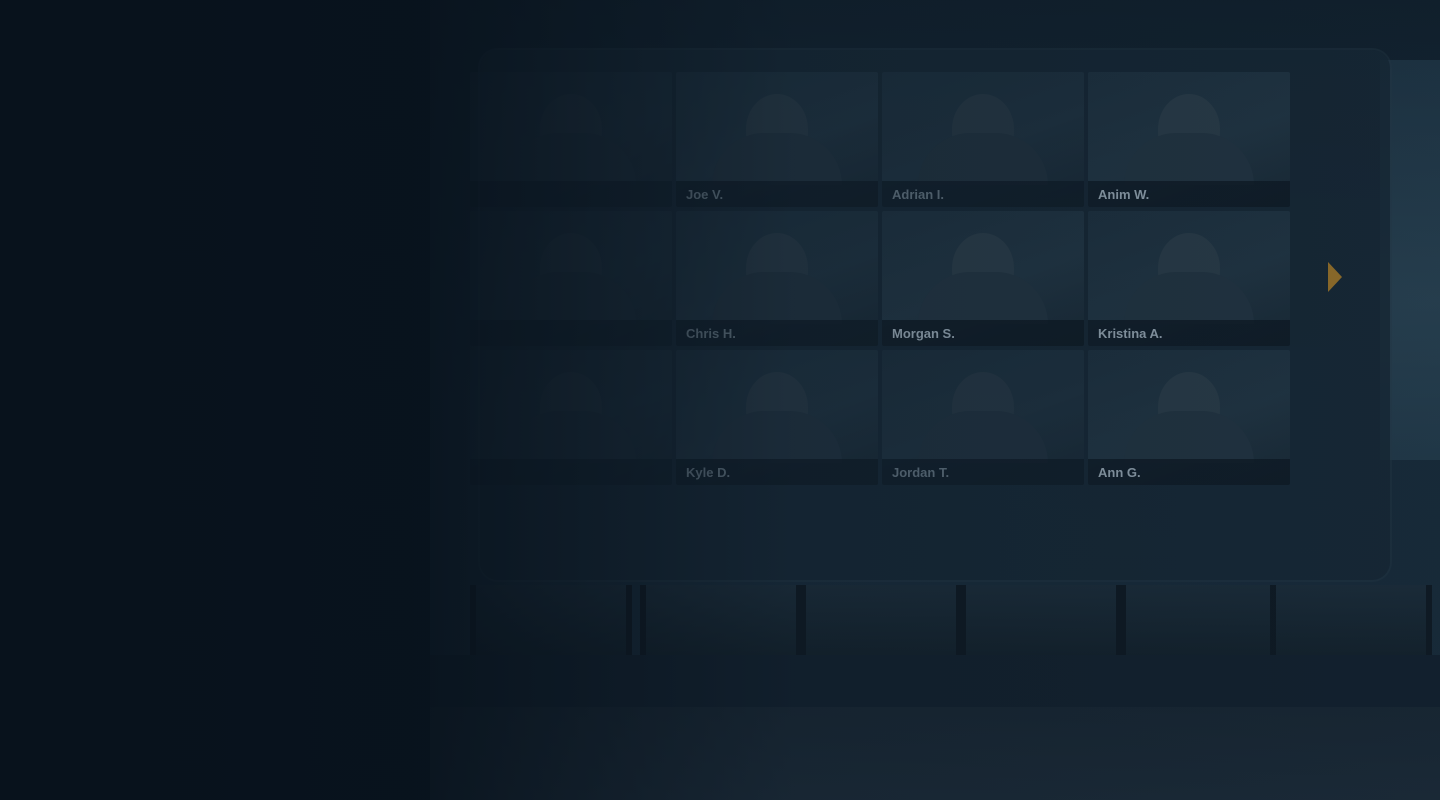  What do you see at coordinates (711, 333) in the screenshot?
I see `participant-name: Chris H.` at bounding box center [711, 333].